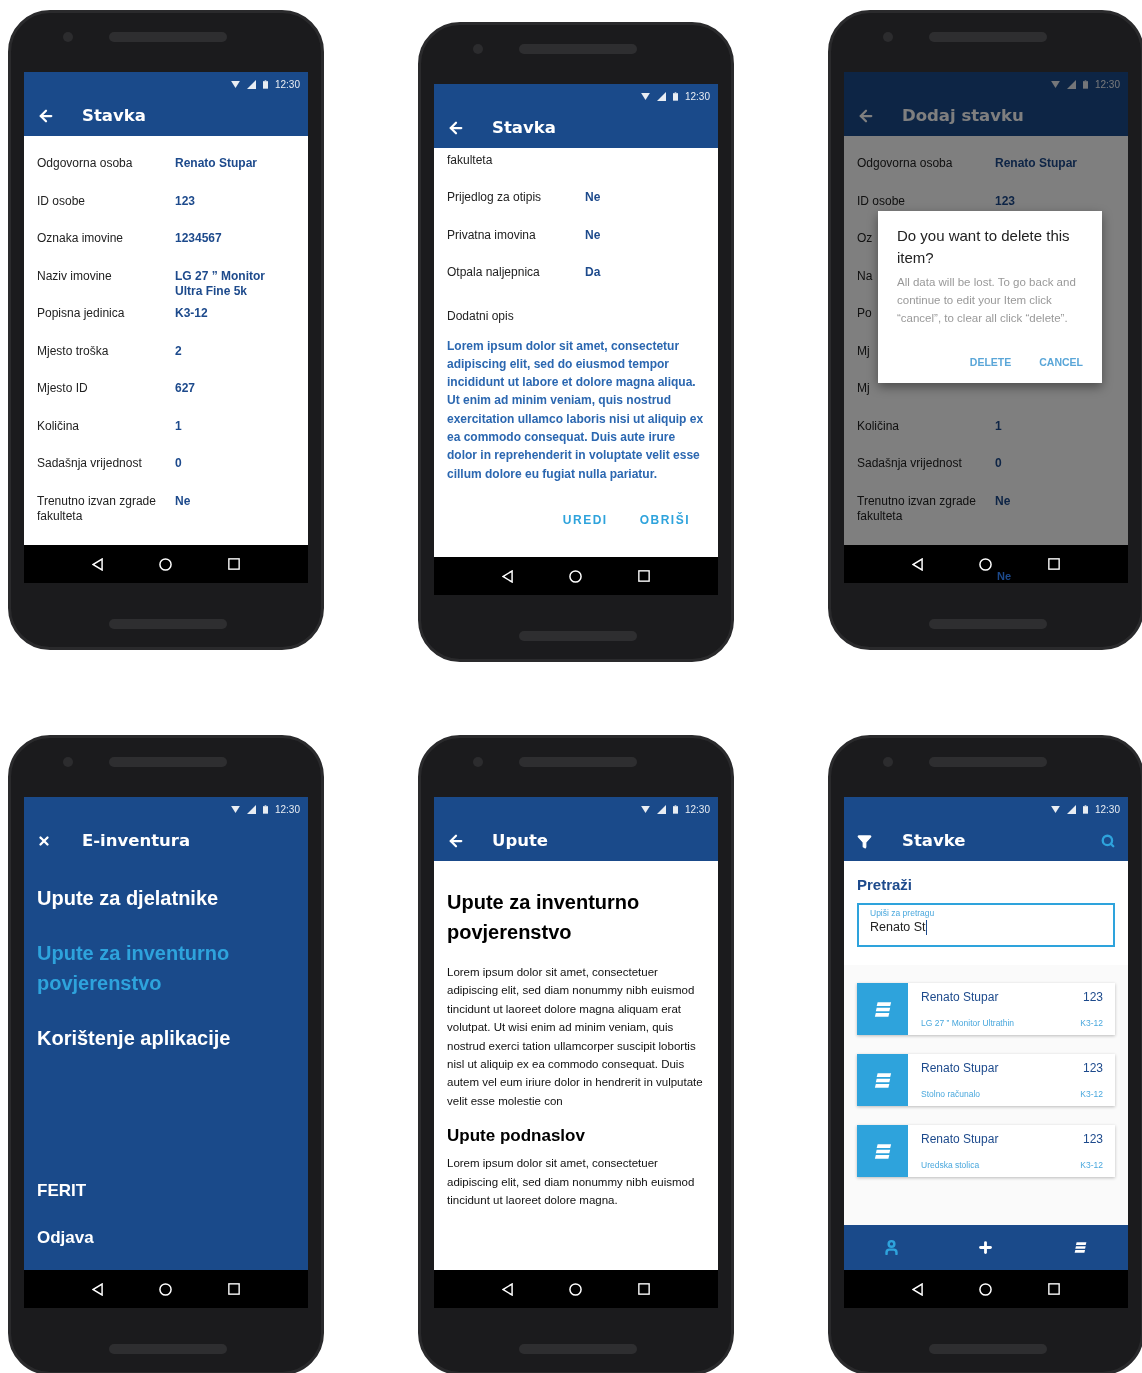 This screenshot has height=1373, width=1142. Describe the element at coordinates (950, 1165) in the screenshot. I see `card-subtitle: Uredska stolica` at that location.